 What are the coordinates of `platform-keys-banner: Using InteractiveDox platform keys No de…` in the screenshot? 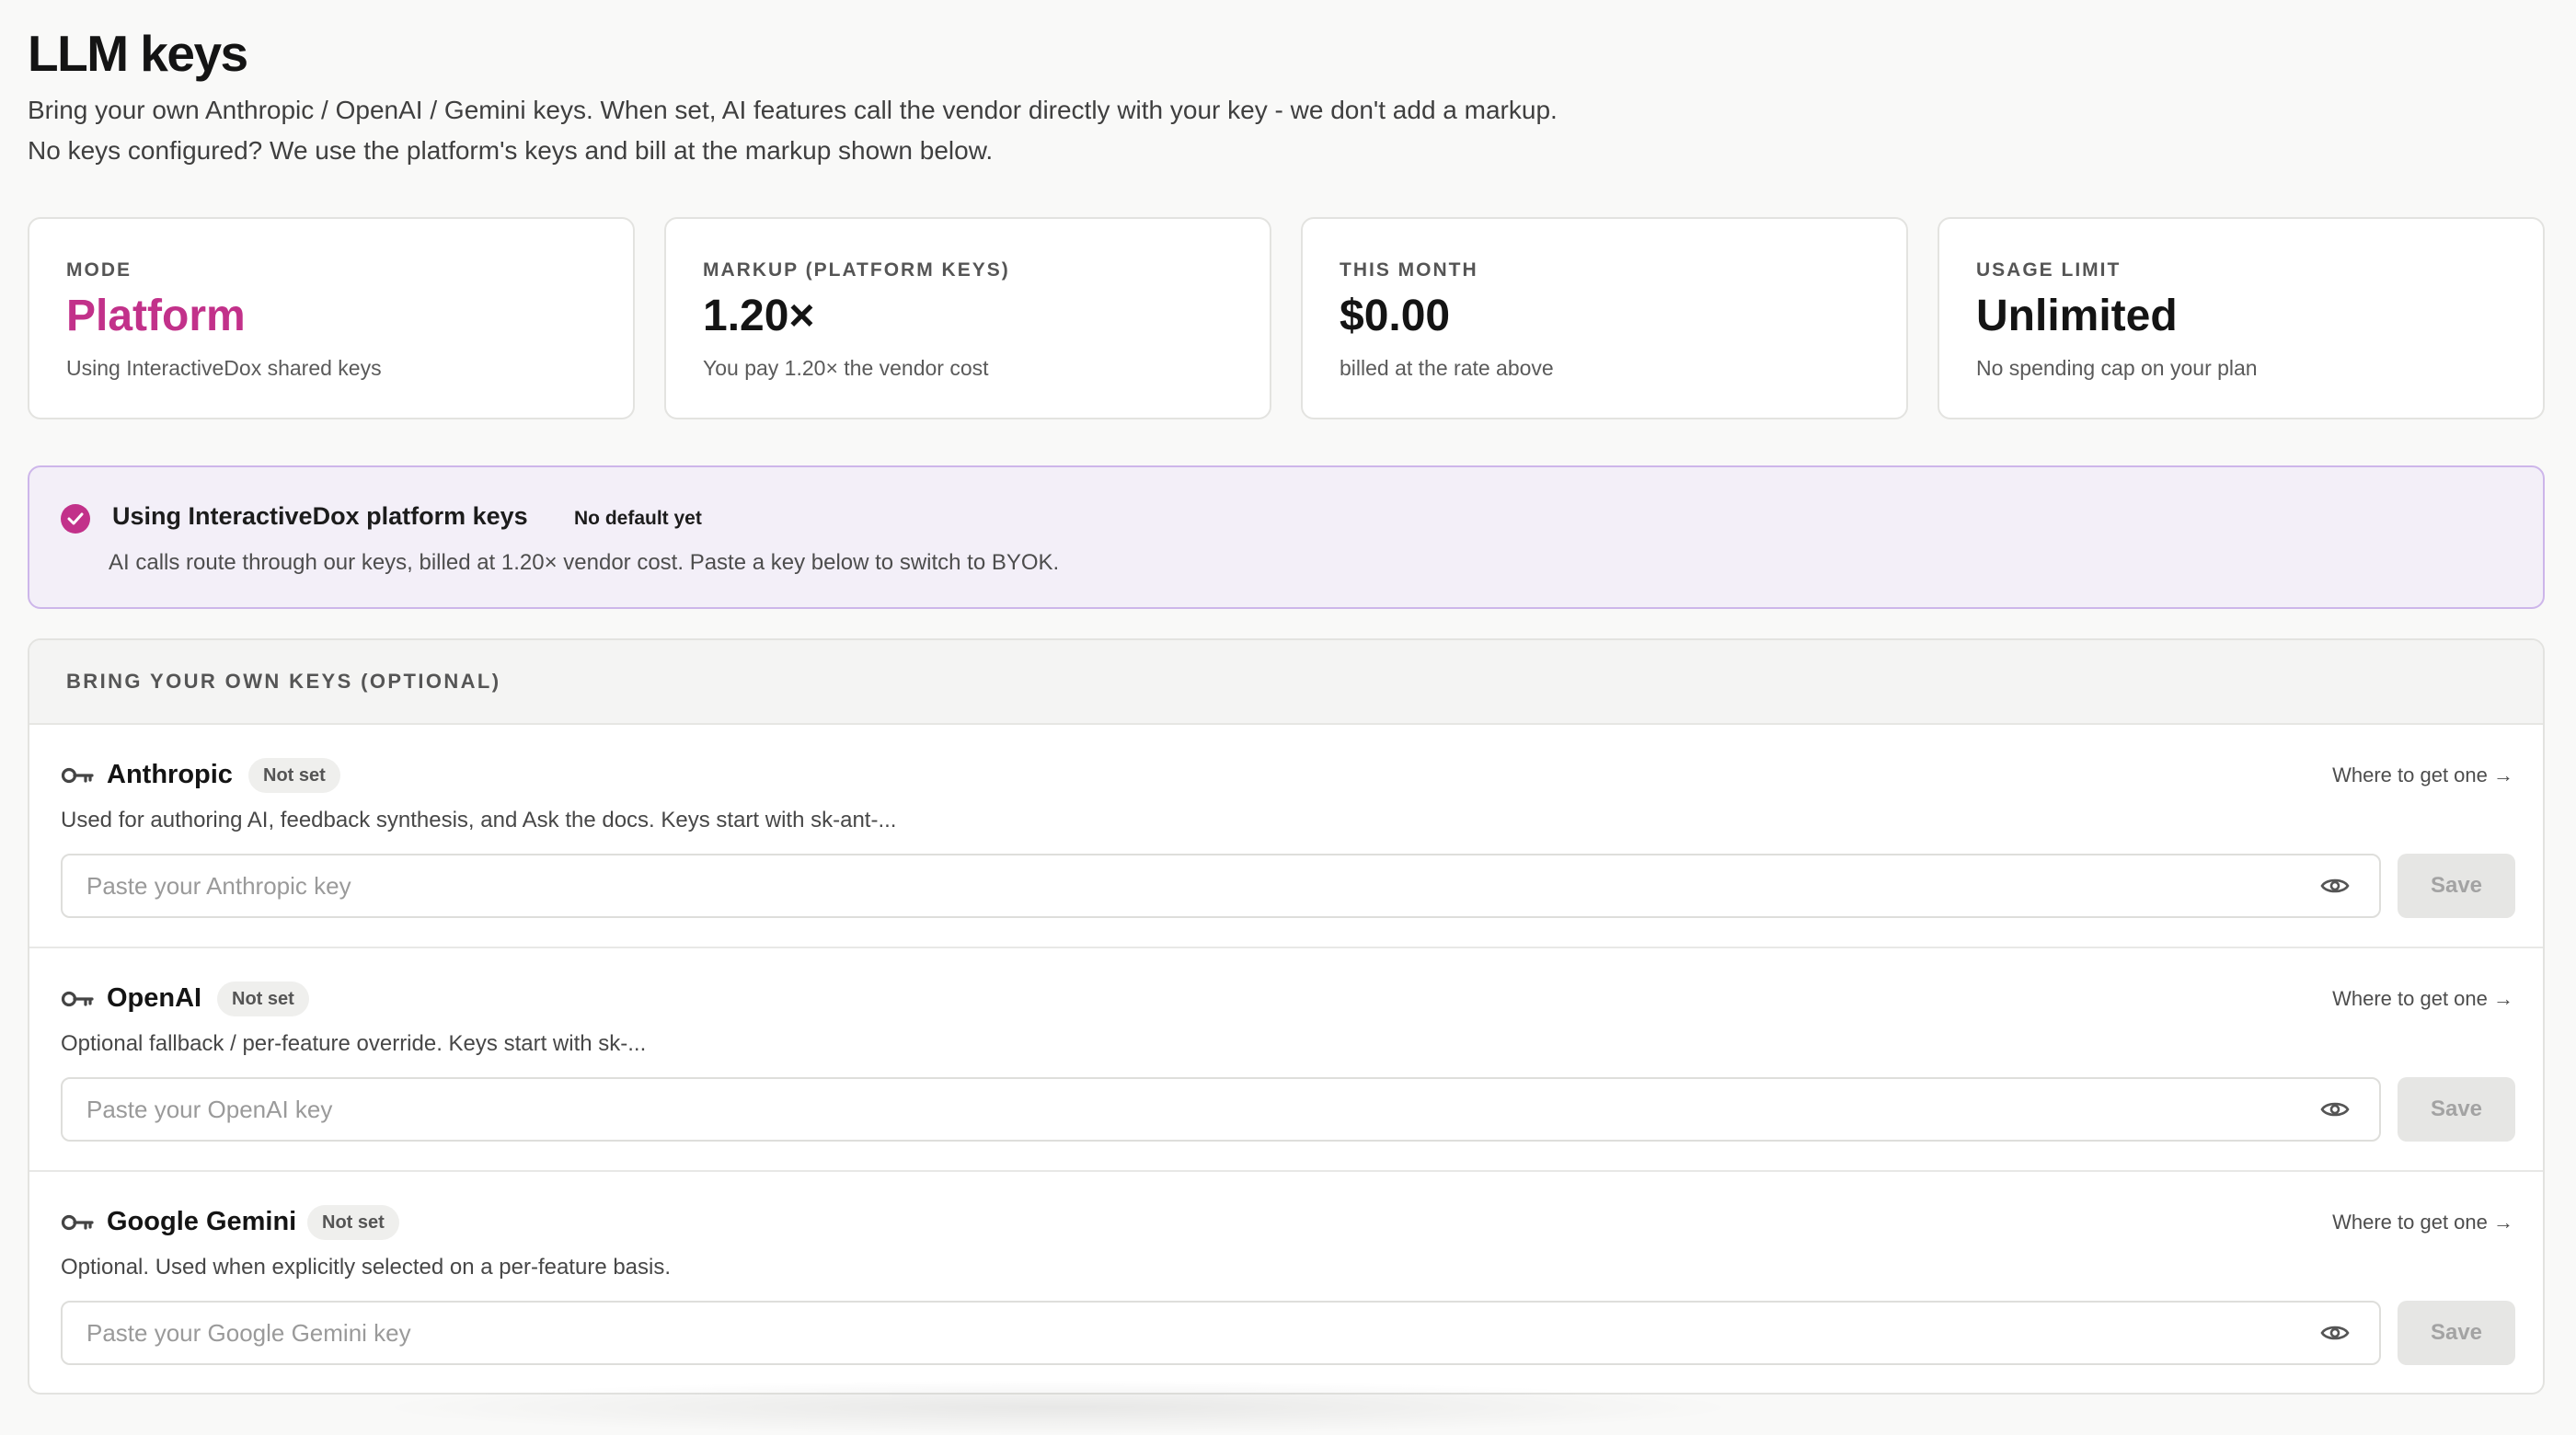 It's located at (1286, 537).